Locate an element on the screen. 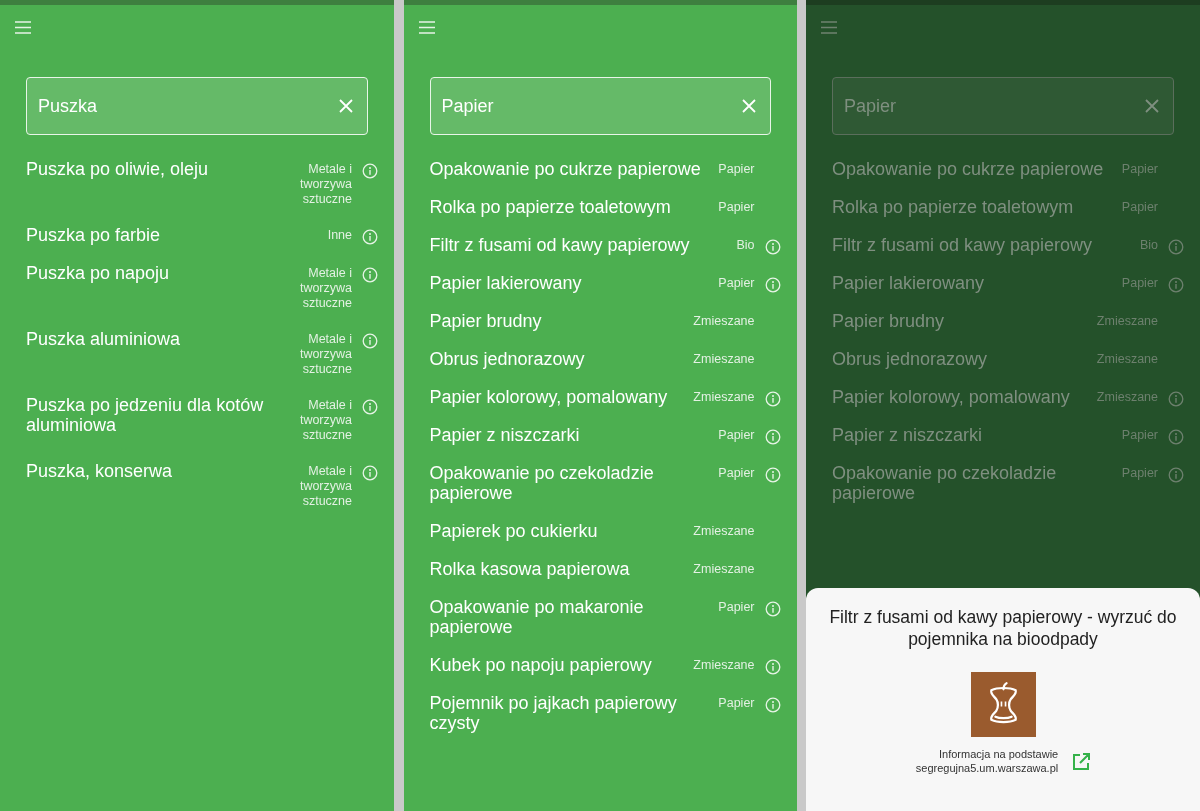 The width and height of the screenshot is (1200, 811). item-name: Puszka aluminiowa is located at coordinates (157, 339).